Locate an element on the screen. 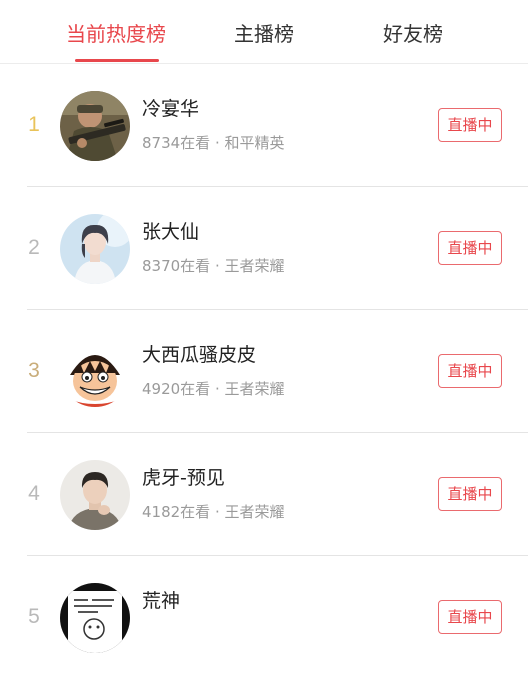  rank-number: 1 is located at coordinates (34, 124).